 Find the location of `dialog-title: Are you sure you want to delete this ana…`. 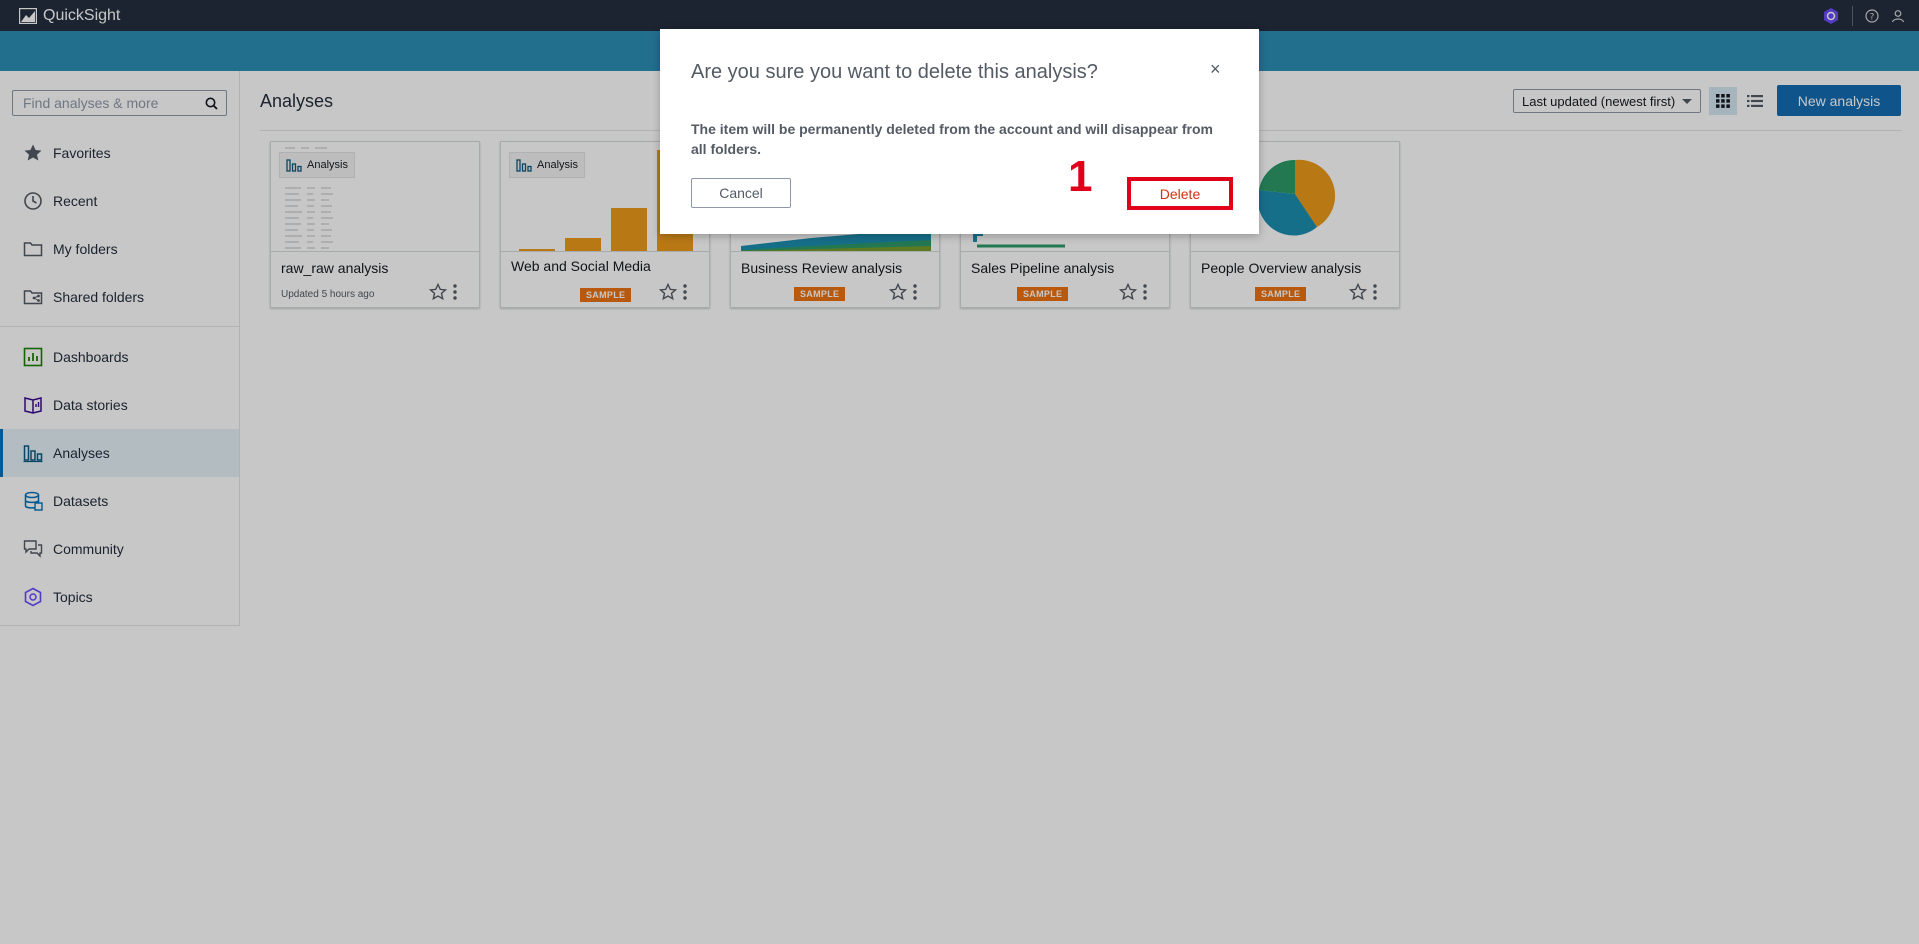

dialog-title: Are you sure you want to delete this ana… is located at coordinates (894, 72).